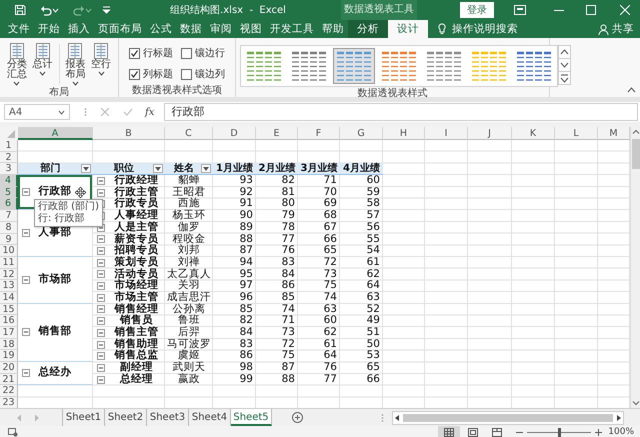 The height and width of the screenshot is (437, 640). I want to click on column-header: D, so click(234, 133).